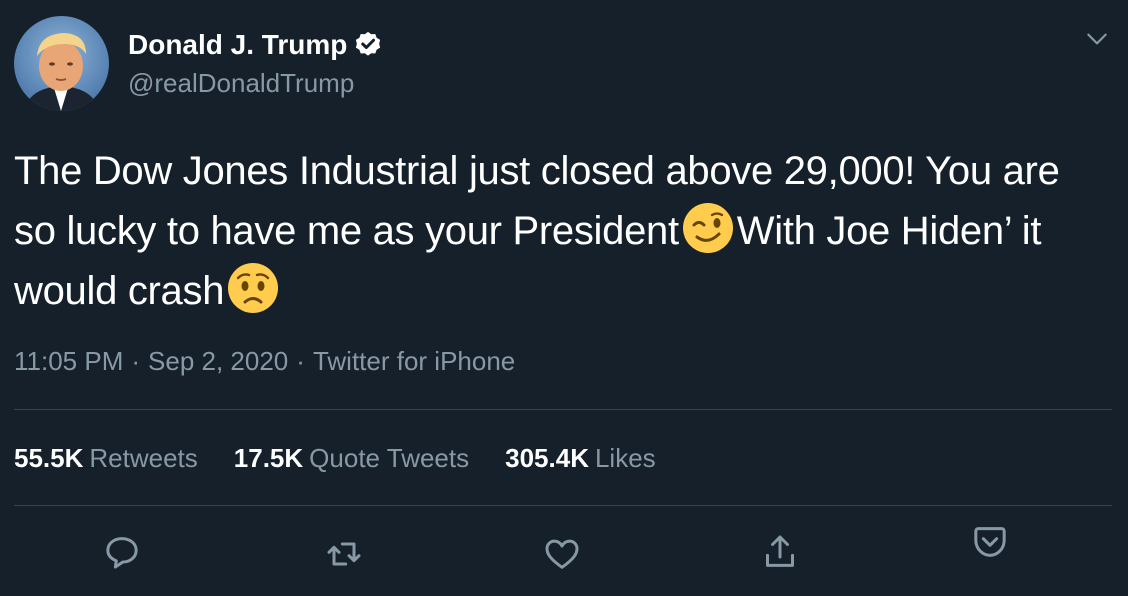  I want to click on reply-icon, so click(122, 552).